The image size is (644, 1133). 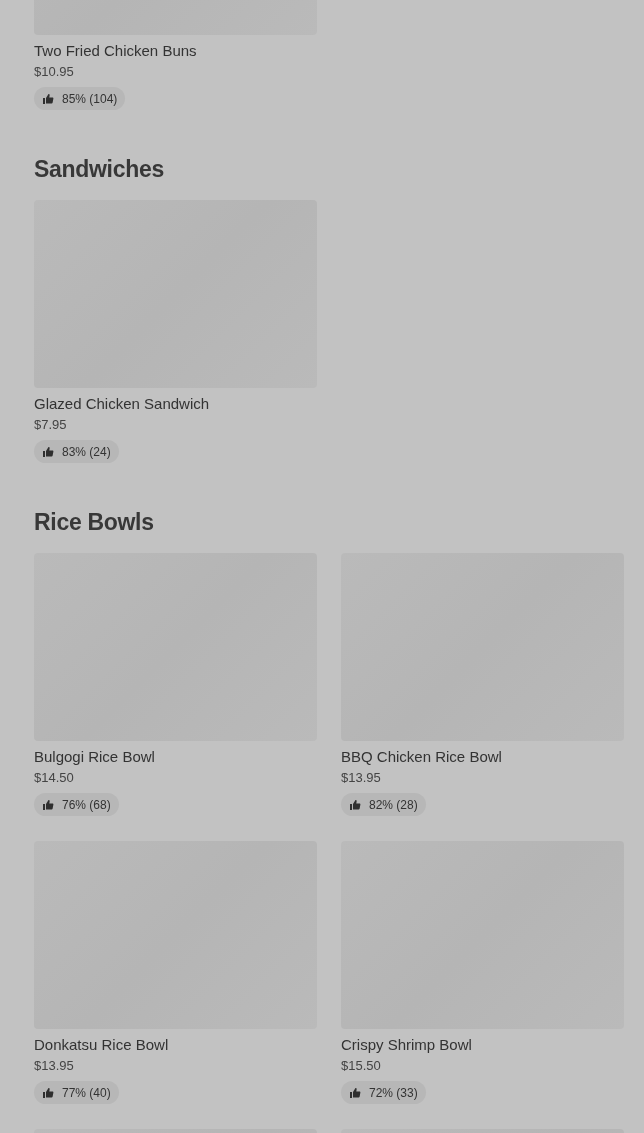 What do you see at coordinates (482, 1045) in the screenshot?
I see `item-name: Crispy Shrimp Bowl` at bounding box center [482, 1045].